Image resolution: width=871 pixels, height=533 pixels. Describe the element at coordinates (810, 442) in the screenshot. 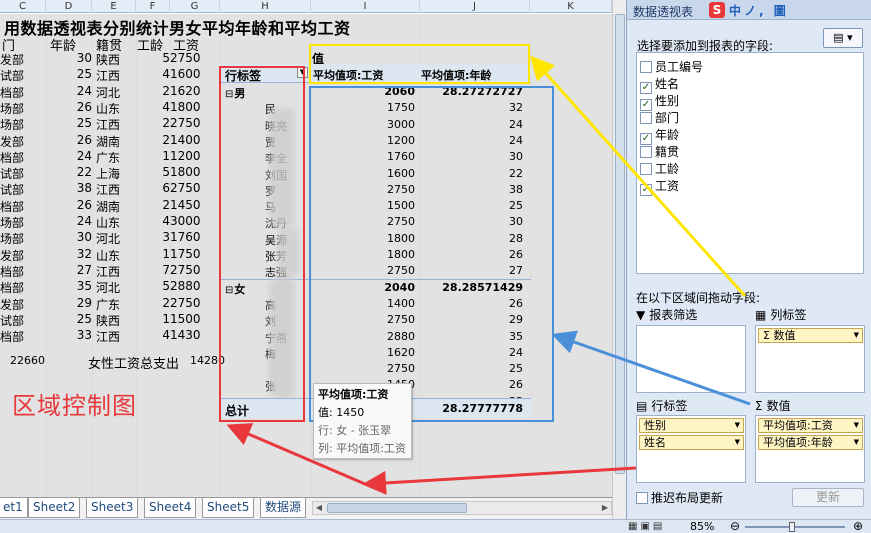

I see `value-chip-avg-age: 平均值项:年龄 ▼` at that location.